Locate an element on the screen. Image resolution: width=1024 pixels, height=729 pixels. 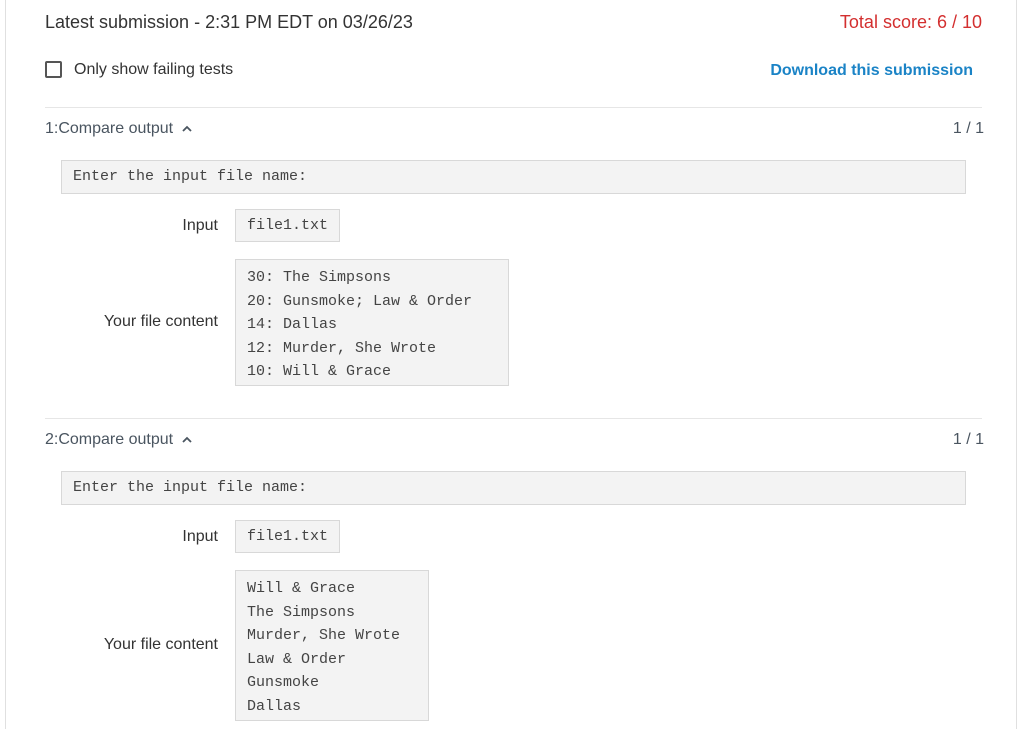
download-submission-link: Download this submission is located at coordinates (871, 71).